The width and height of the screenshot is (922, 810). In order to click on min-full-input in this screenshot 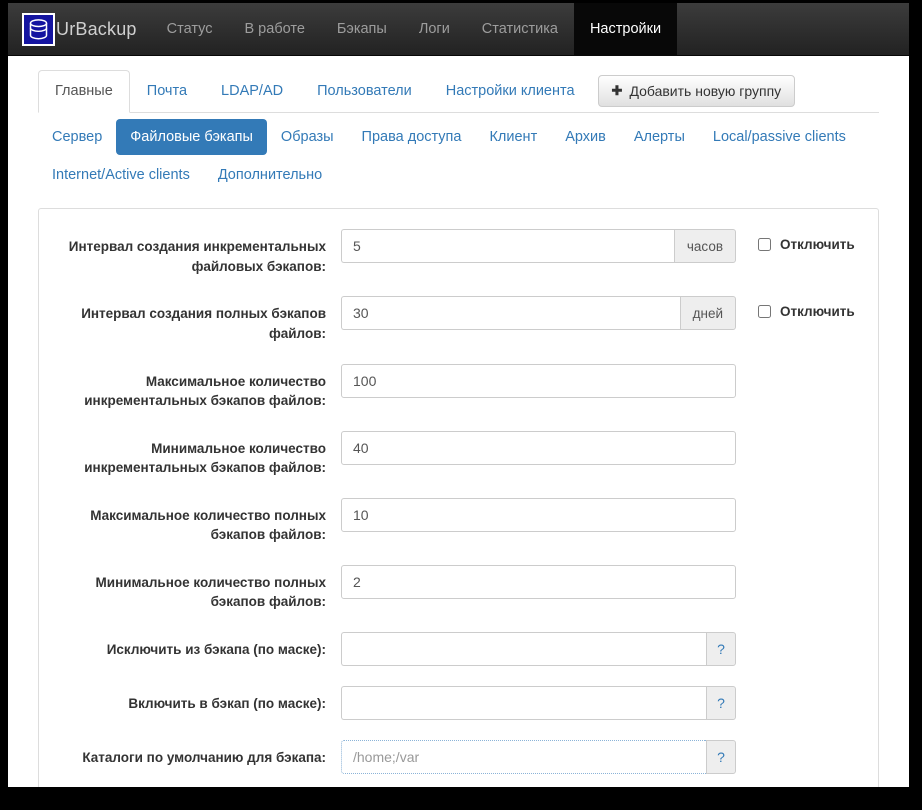, I will do `click(538, 581)`.